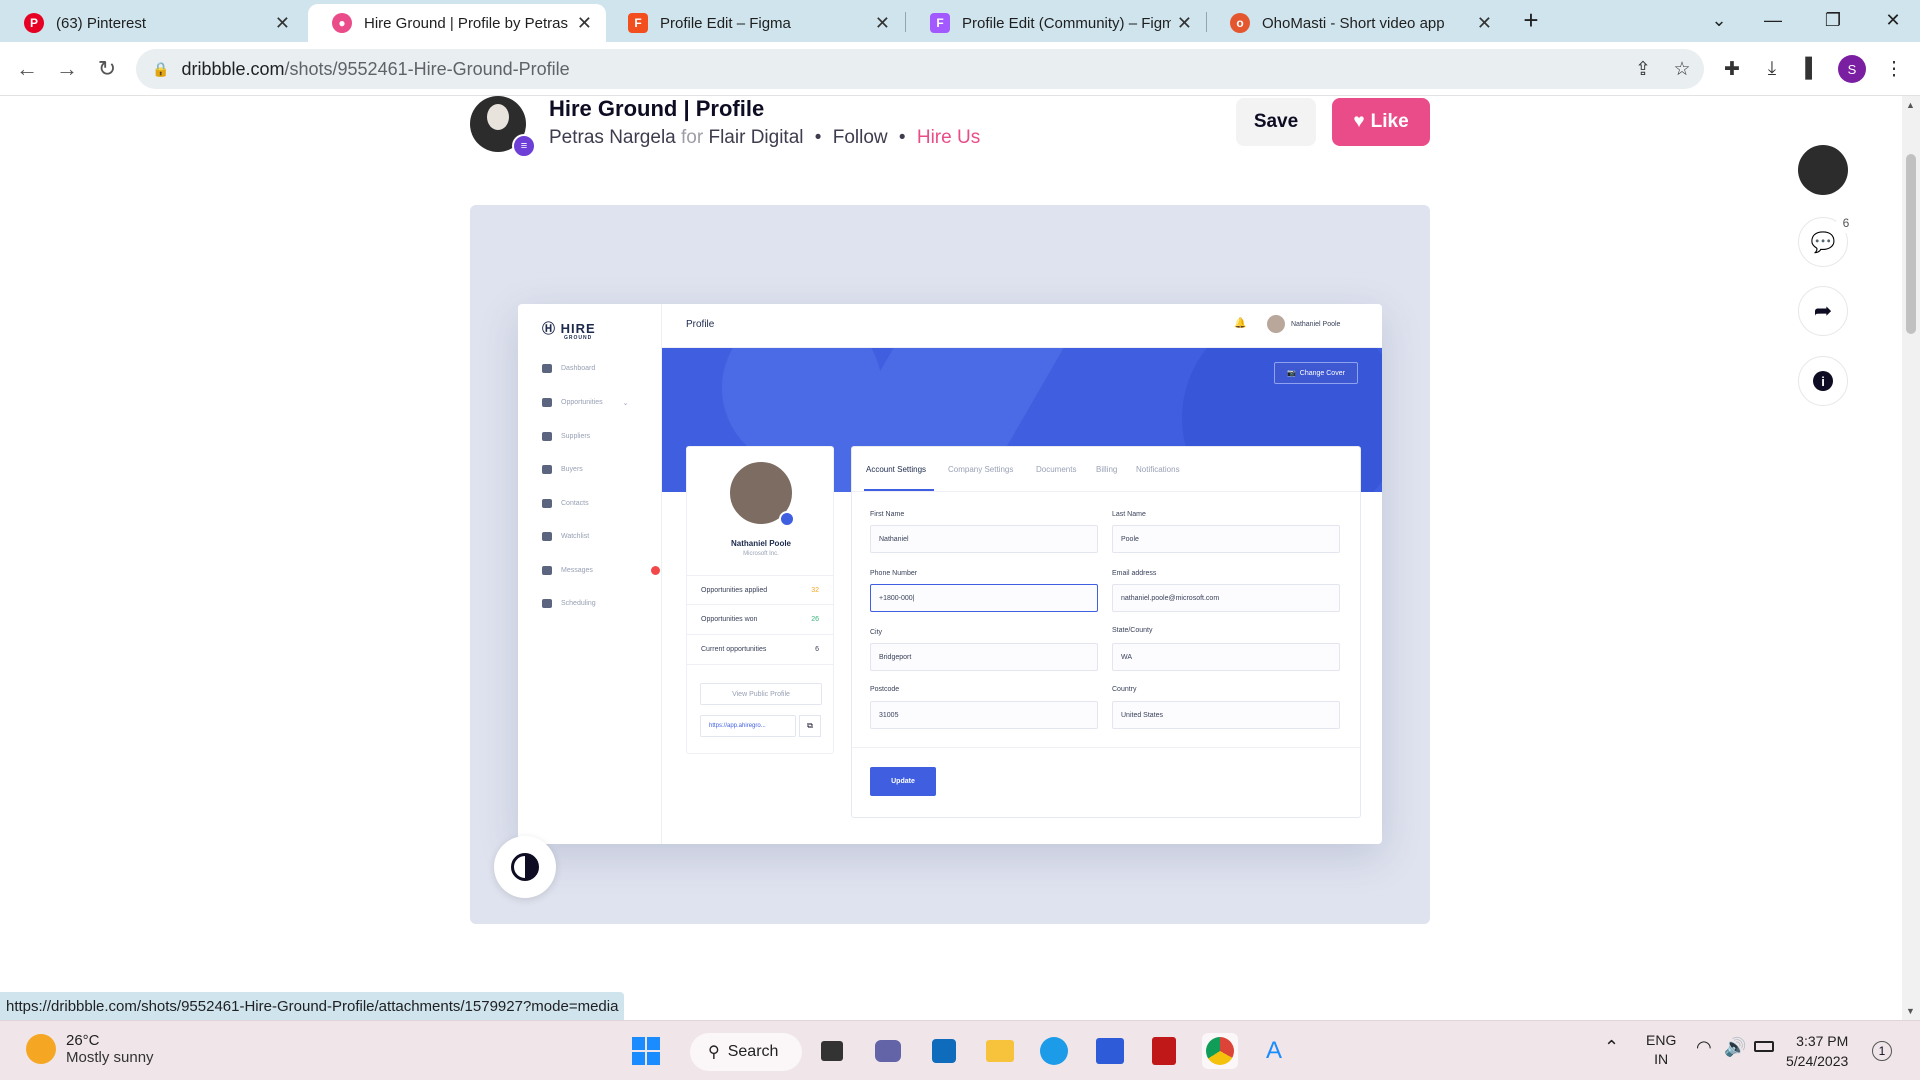  I want to click on volume-icon: 🔊, so click(1735, 1047).